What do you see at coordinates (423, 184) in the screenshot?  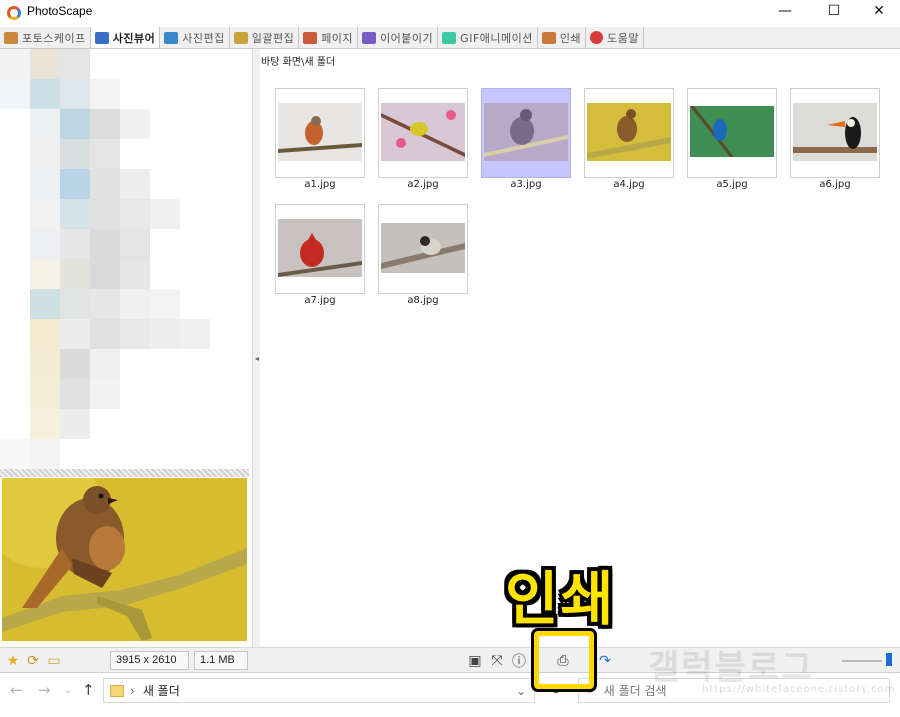 I see `thumbnail-label: a2.jpg` at bounding box center [423, 184].